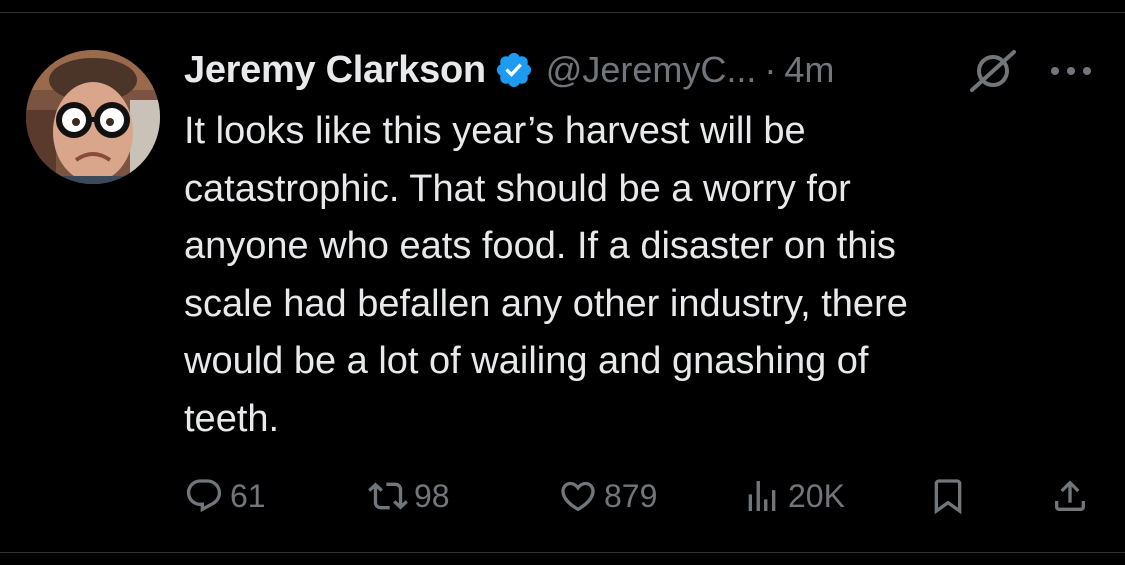  I want to click on bookmark-icon, so click(948, 497).